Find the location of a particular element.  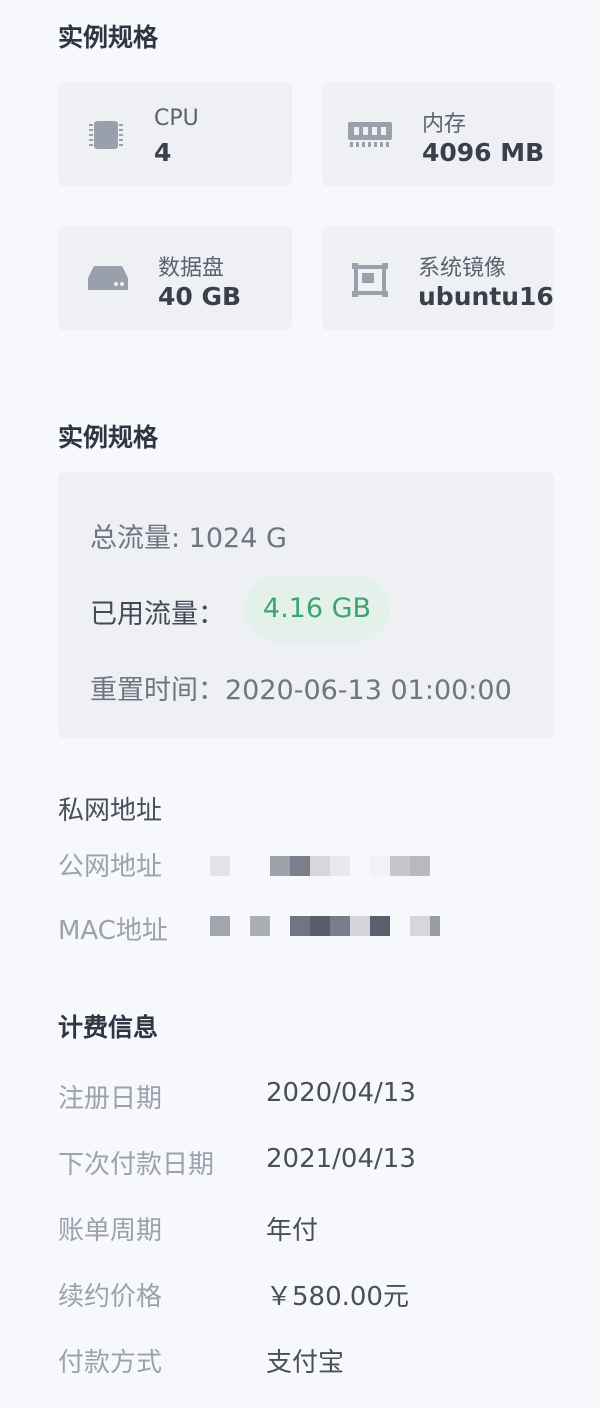

memory-ram-icon is located at coordinates (370, 134).